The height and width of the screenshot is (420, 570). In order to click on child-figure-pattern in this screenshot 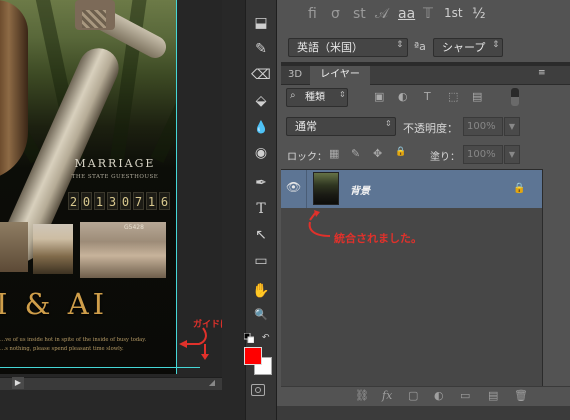, I will do `click(94, 19)`.